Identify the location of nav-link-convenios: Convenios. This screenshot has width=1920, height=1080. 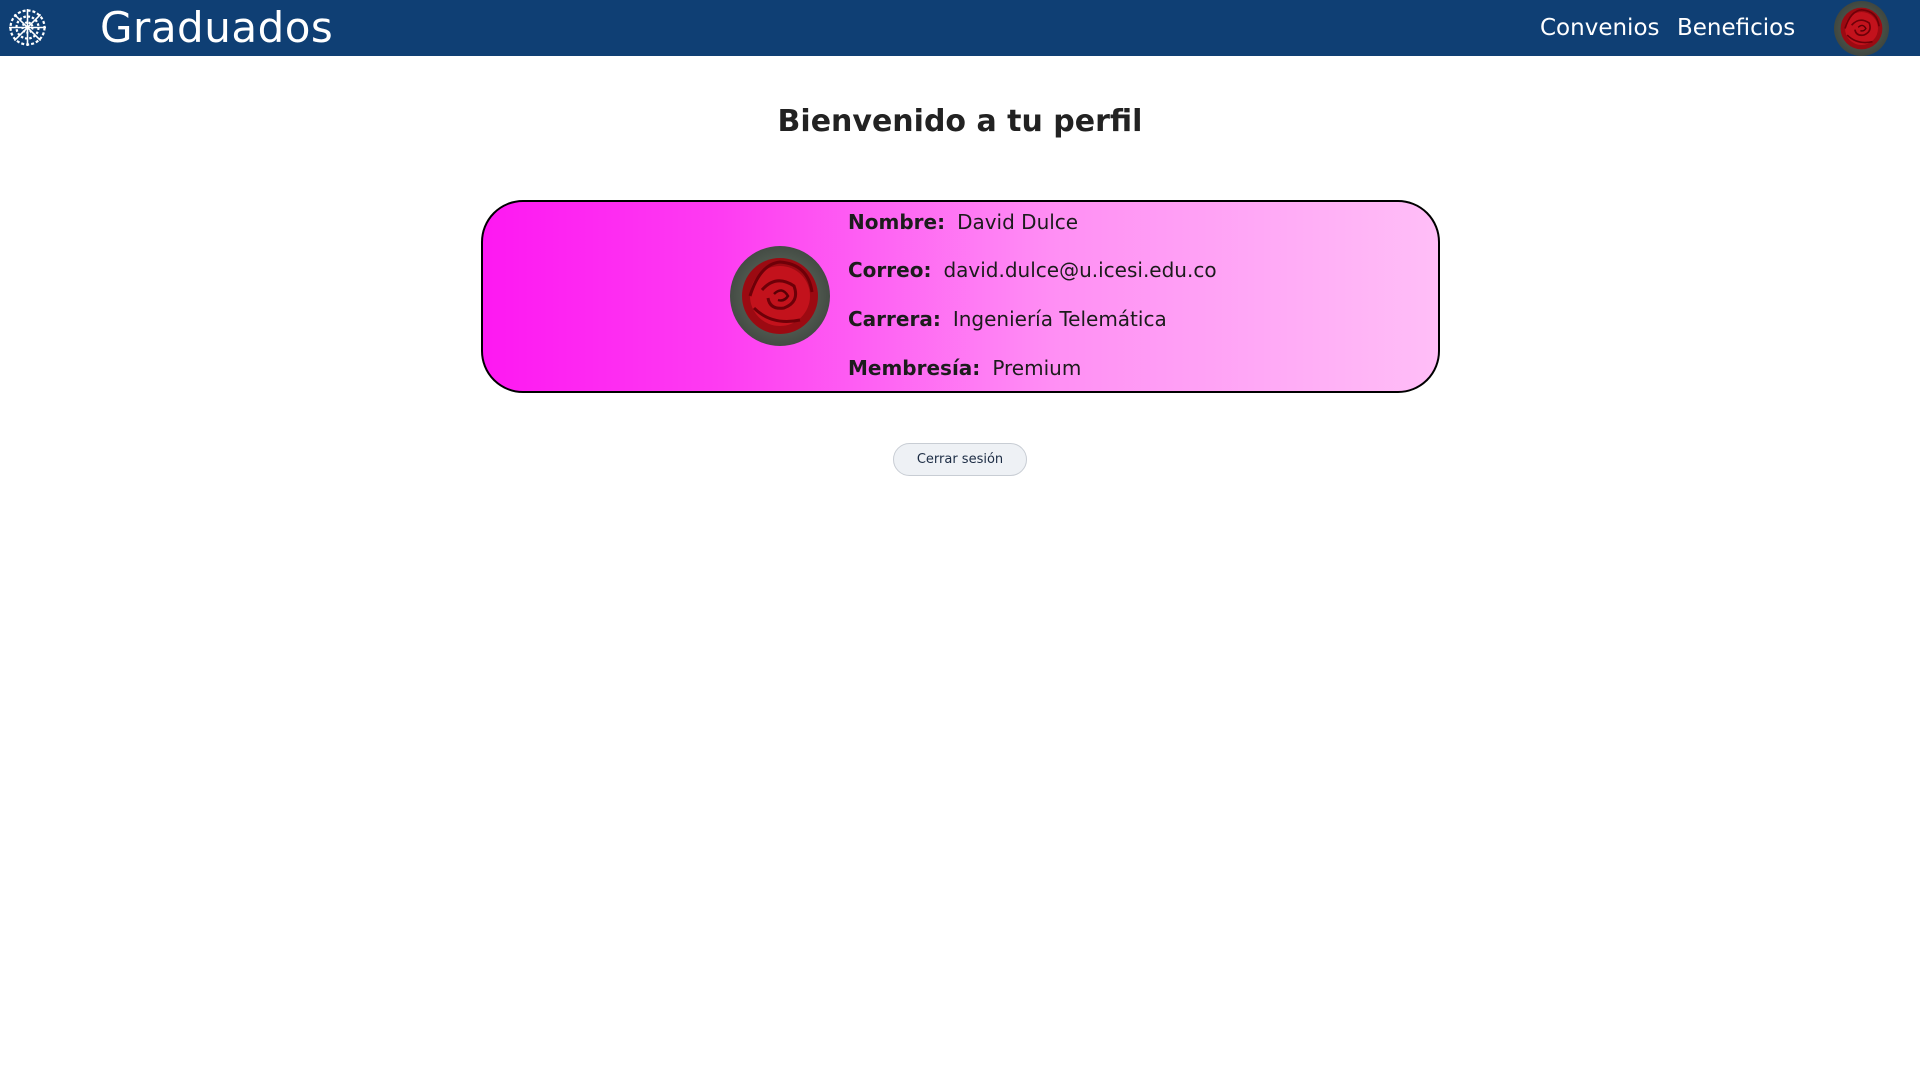
(1600, 28).